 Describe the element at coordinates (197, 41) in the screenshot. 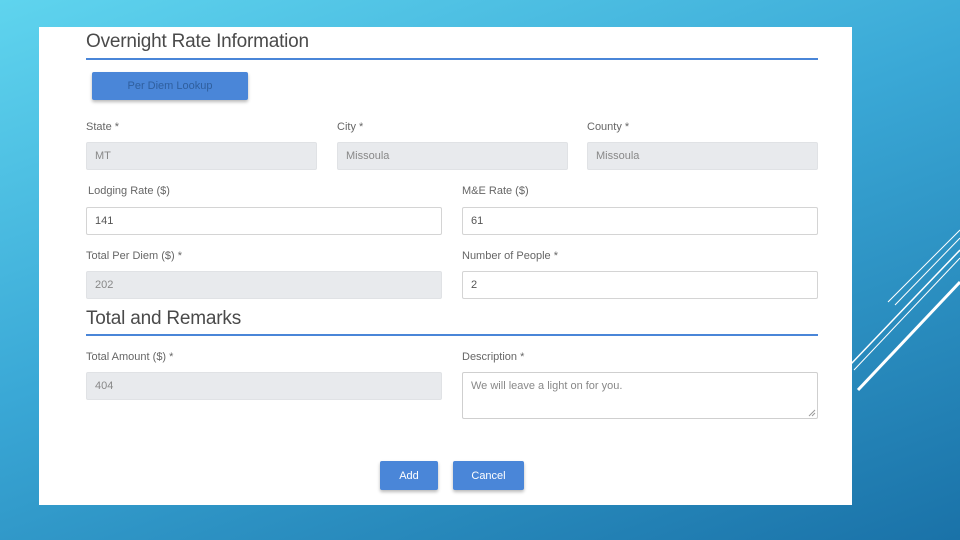

I see `overnight-section-title: Overnight Rate Information` at that location.